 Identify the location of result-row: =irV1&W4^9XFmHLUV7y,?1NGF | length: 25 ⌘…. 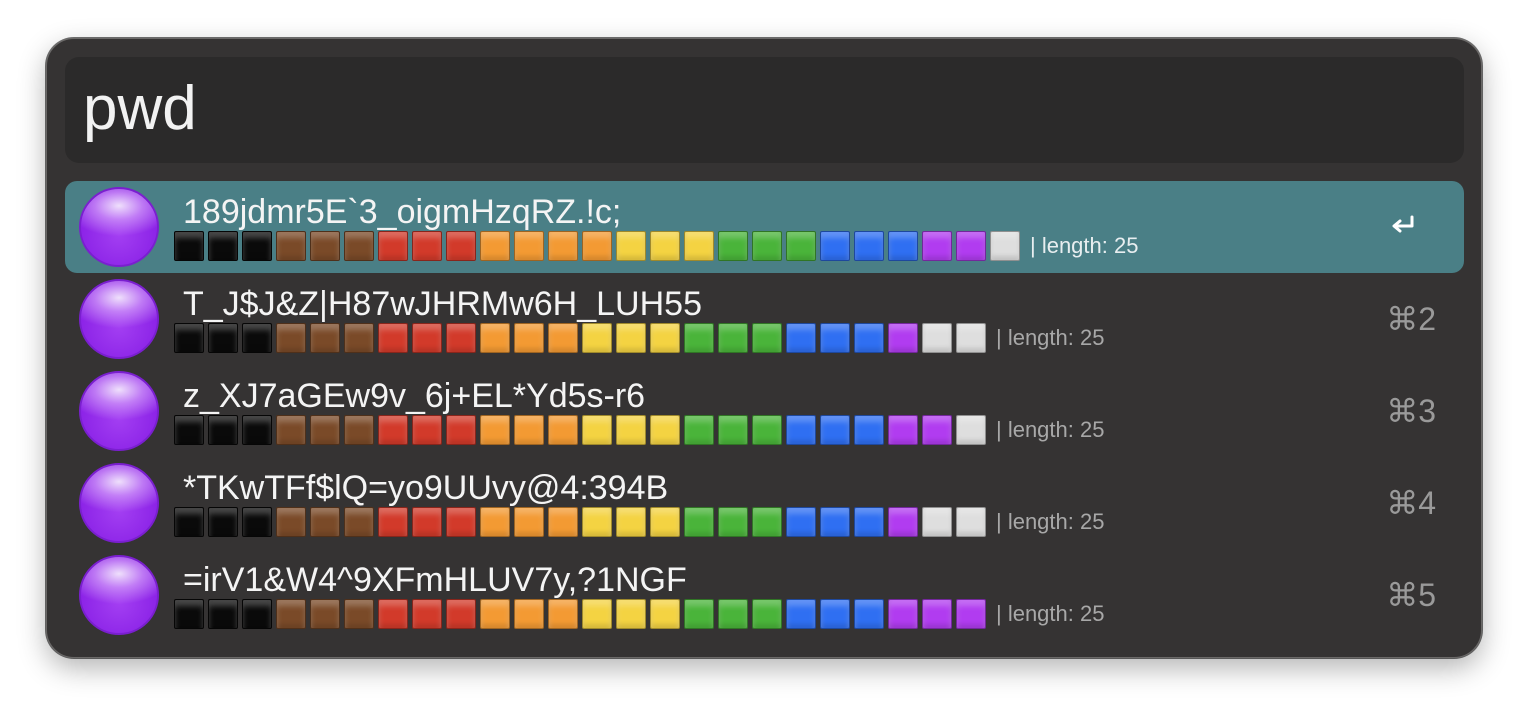
(764, 595).